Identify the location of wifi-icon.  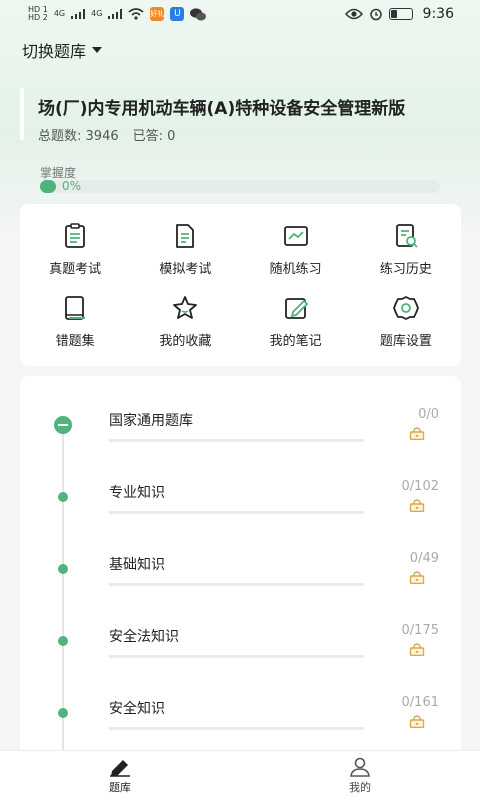
(136, 14).